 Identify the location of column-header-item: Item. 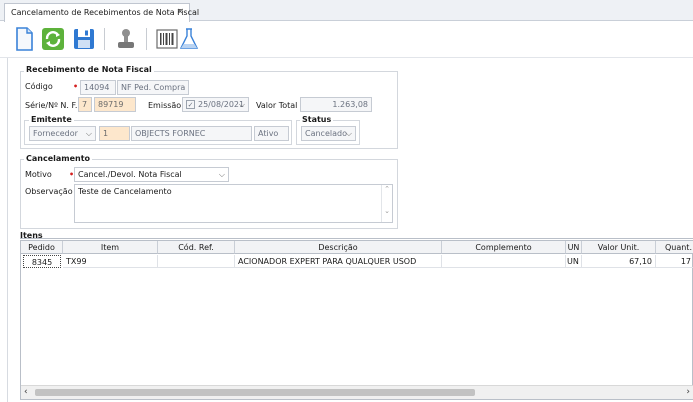
(110, 247).